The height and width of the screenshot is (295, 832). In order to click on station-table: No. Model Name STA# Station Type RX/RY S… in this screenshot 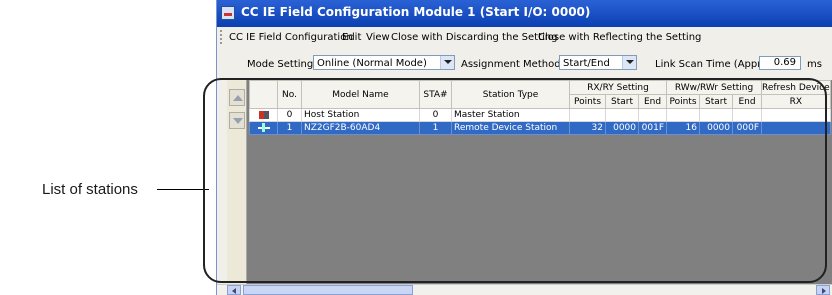, I will do `click(540, 107)`.